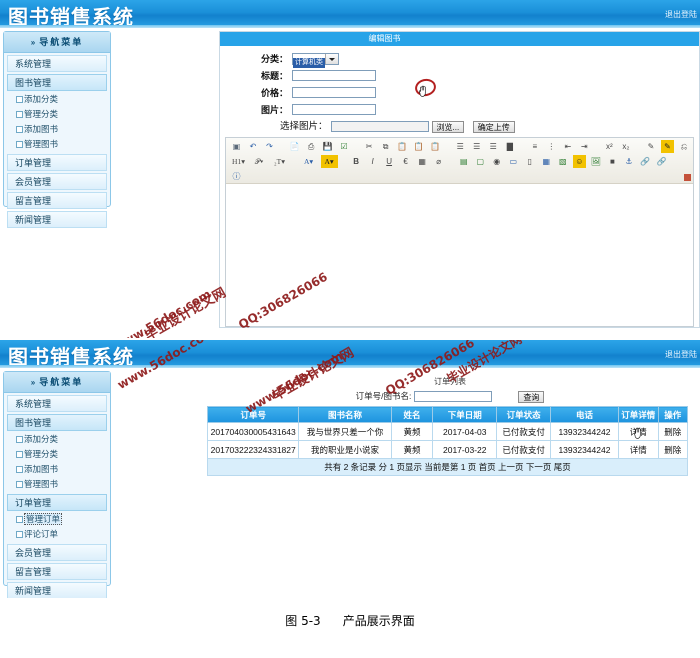 This screenshot has width=700, height=658. Describe the element at coordinates (422, 161) in the screenshot. I see `grid-icon: ▦` at that location.